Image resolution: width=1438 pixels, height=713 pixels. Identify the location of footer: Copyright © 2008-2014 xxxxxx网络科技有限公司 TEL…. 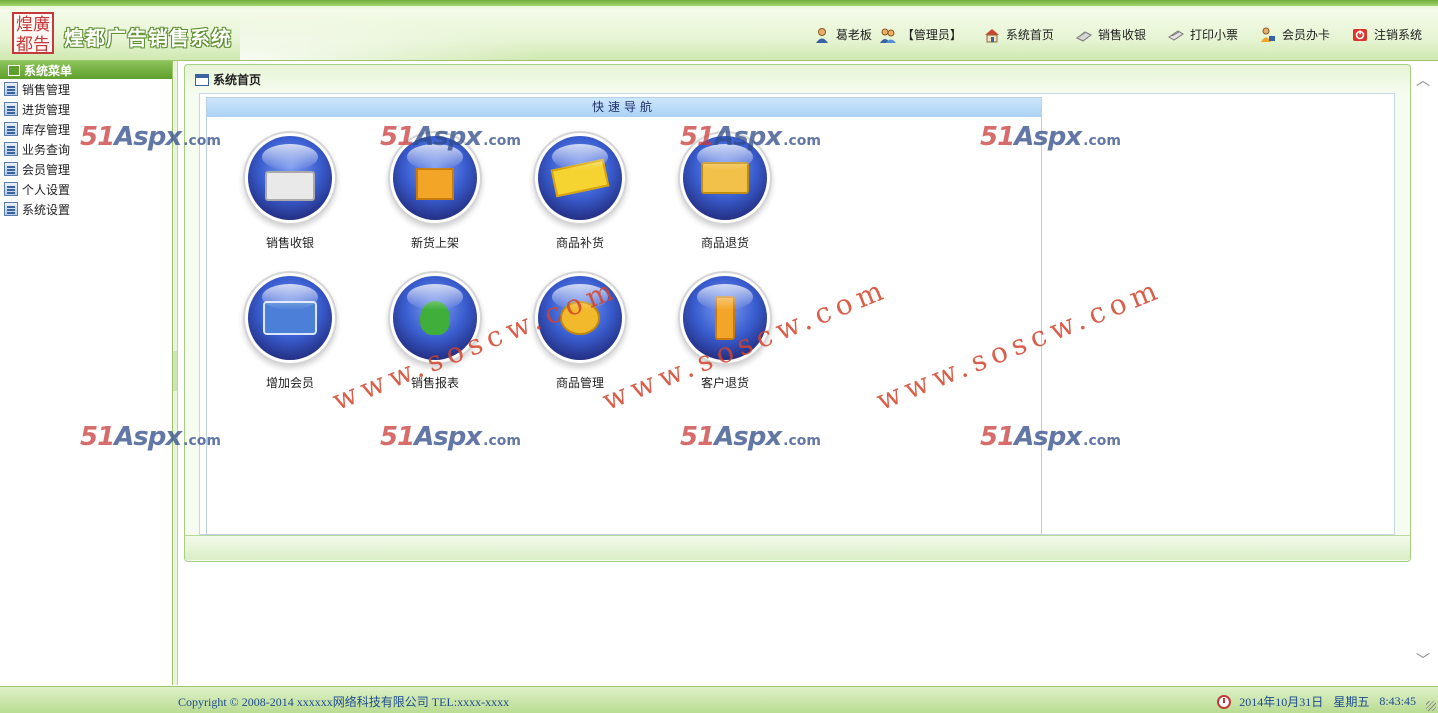
(719, 699).